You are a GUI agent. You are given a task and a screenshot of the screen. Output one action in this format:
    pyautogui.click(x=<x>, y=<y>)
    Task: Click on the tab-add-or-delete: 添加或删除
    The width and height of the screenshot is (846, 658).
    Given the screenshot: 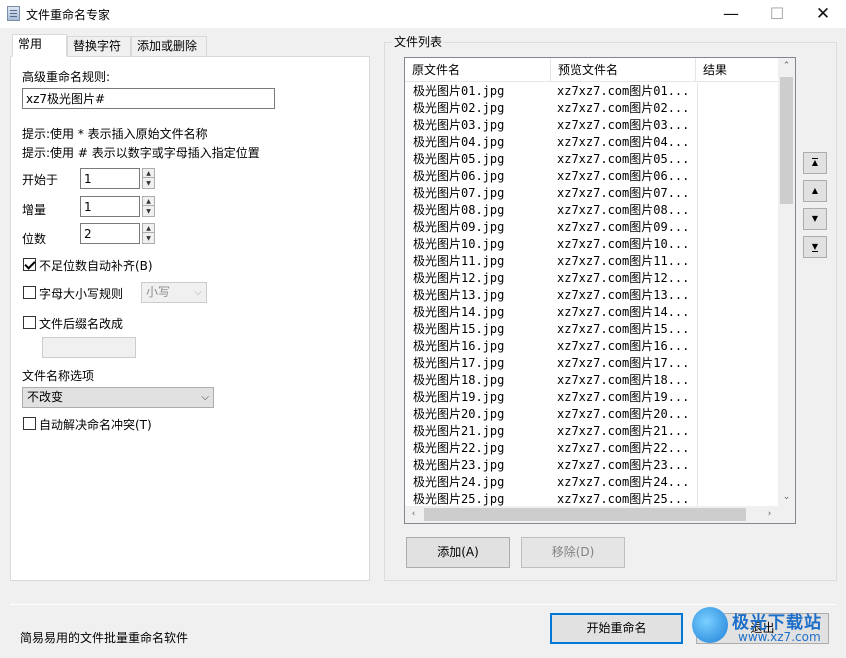 What is the action you would take?
    pyautogui.click(x=169, y=46)
    